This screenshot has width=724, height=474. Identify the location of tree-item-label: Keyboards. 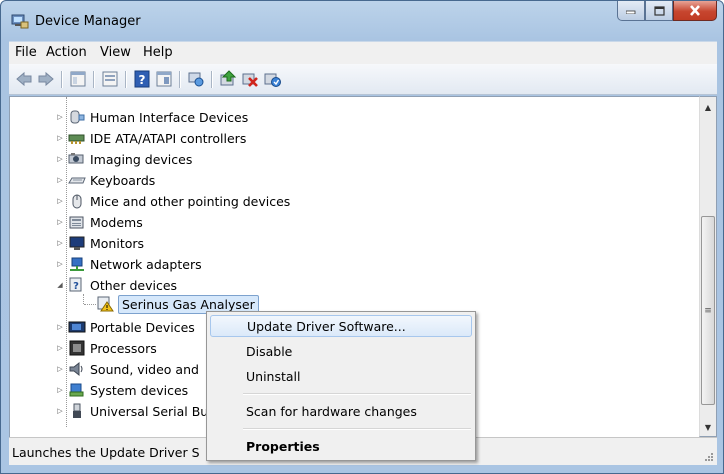
(123, 180).